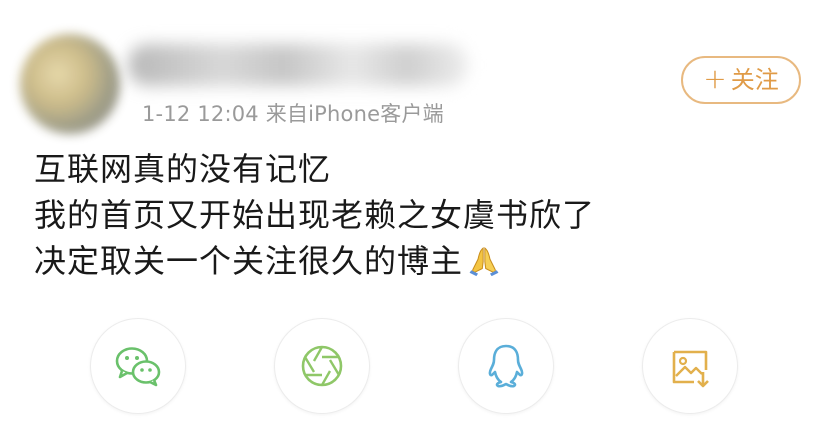 The width and height of the screenshot is (828, 438). I want to click on post-line-text: 决定取关一个关注很久的博主, so click(249, 261).